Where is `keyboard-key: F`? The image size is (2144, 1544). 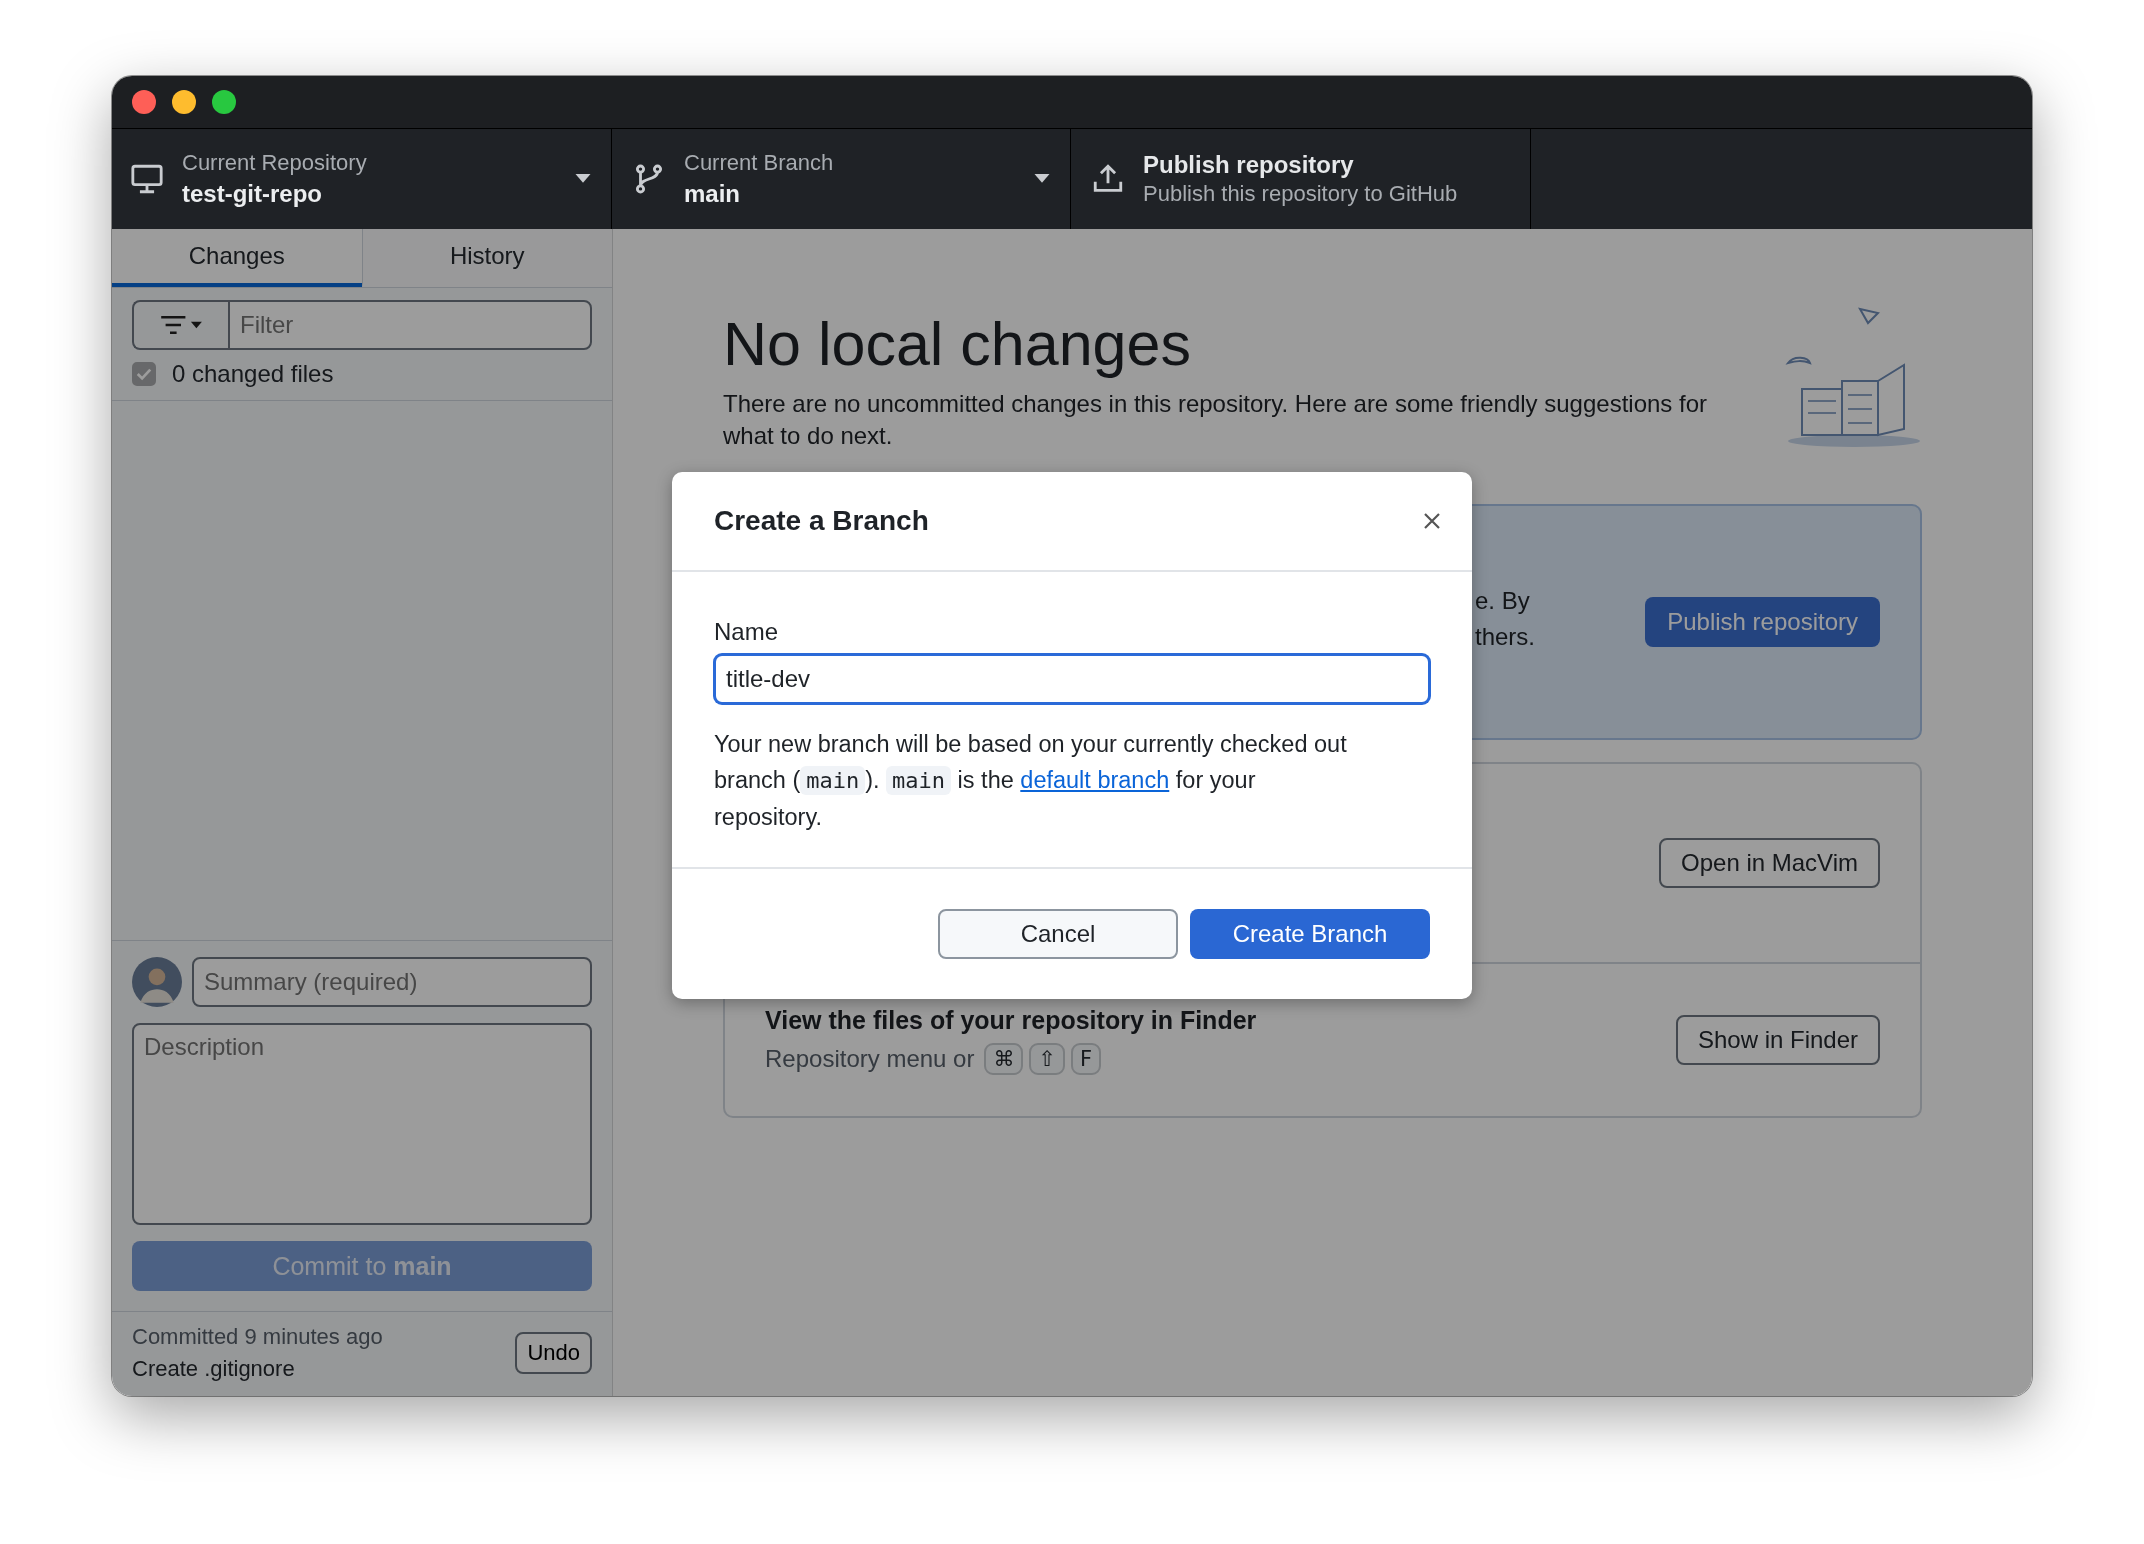
keyboard-key: F is located at coordinates (1086, 1058).